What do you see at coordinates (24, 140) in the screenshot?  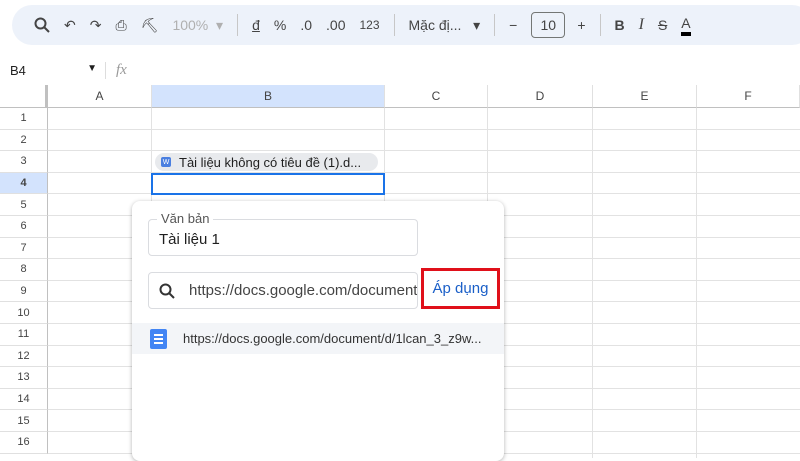 I see `row-header-2: 2` at bounding box center [24, 140].